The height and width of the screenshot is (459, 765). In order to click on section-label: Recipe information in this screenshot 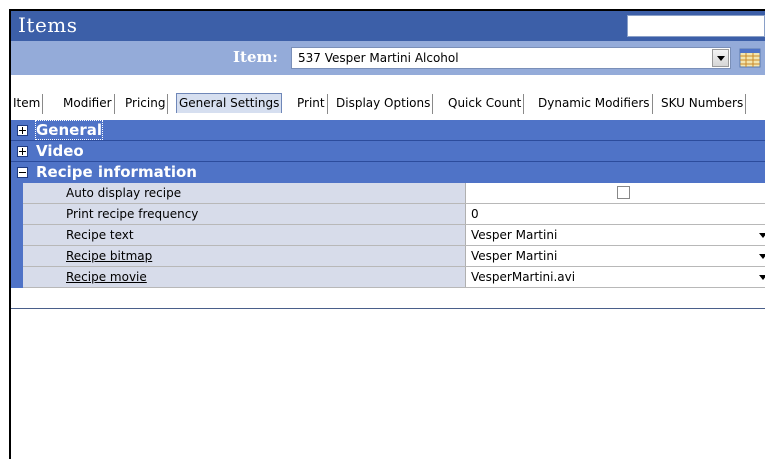, I will do `click(116, 172)`.